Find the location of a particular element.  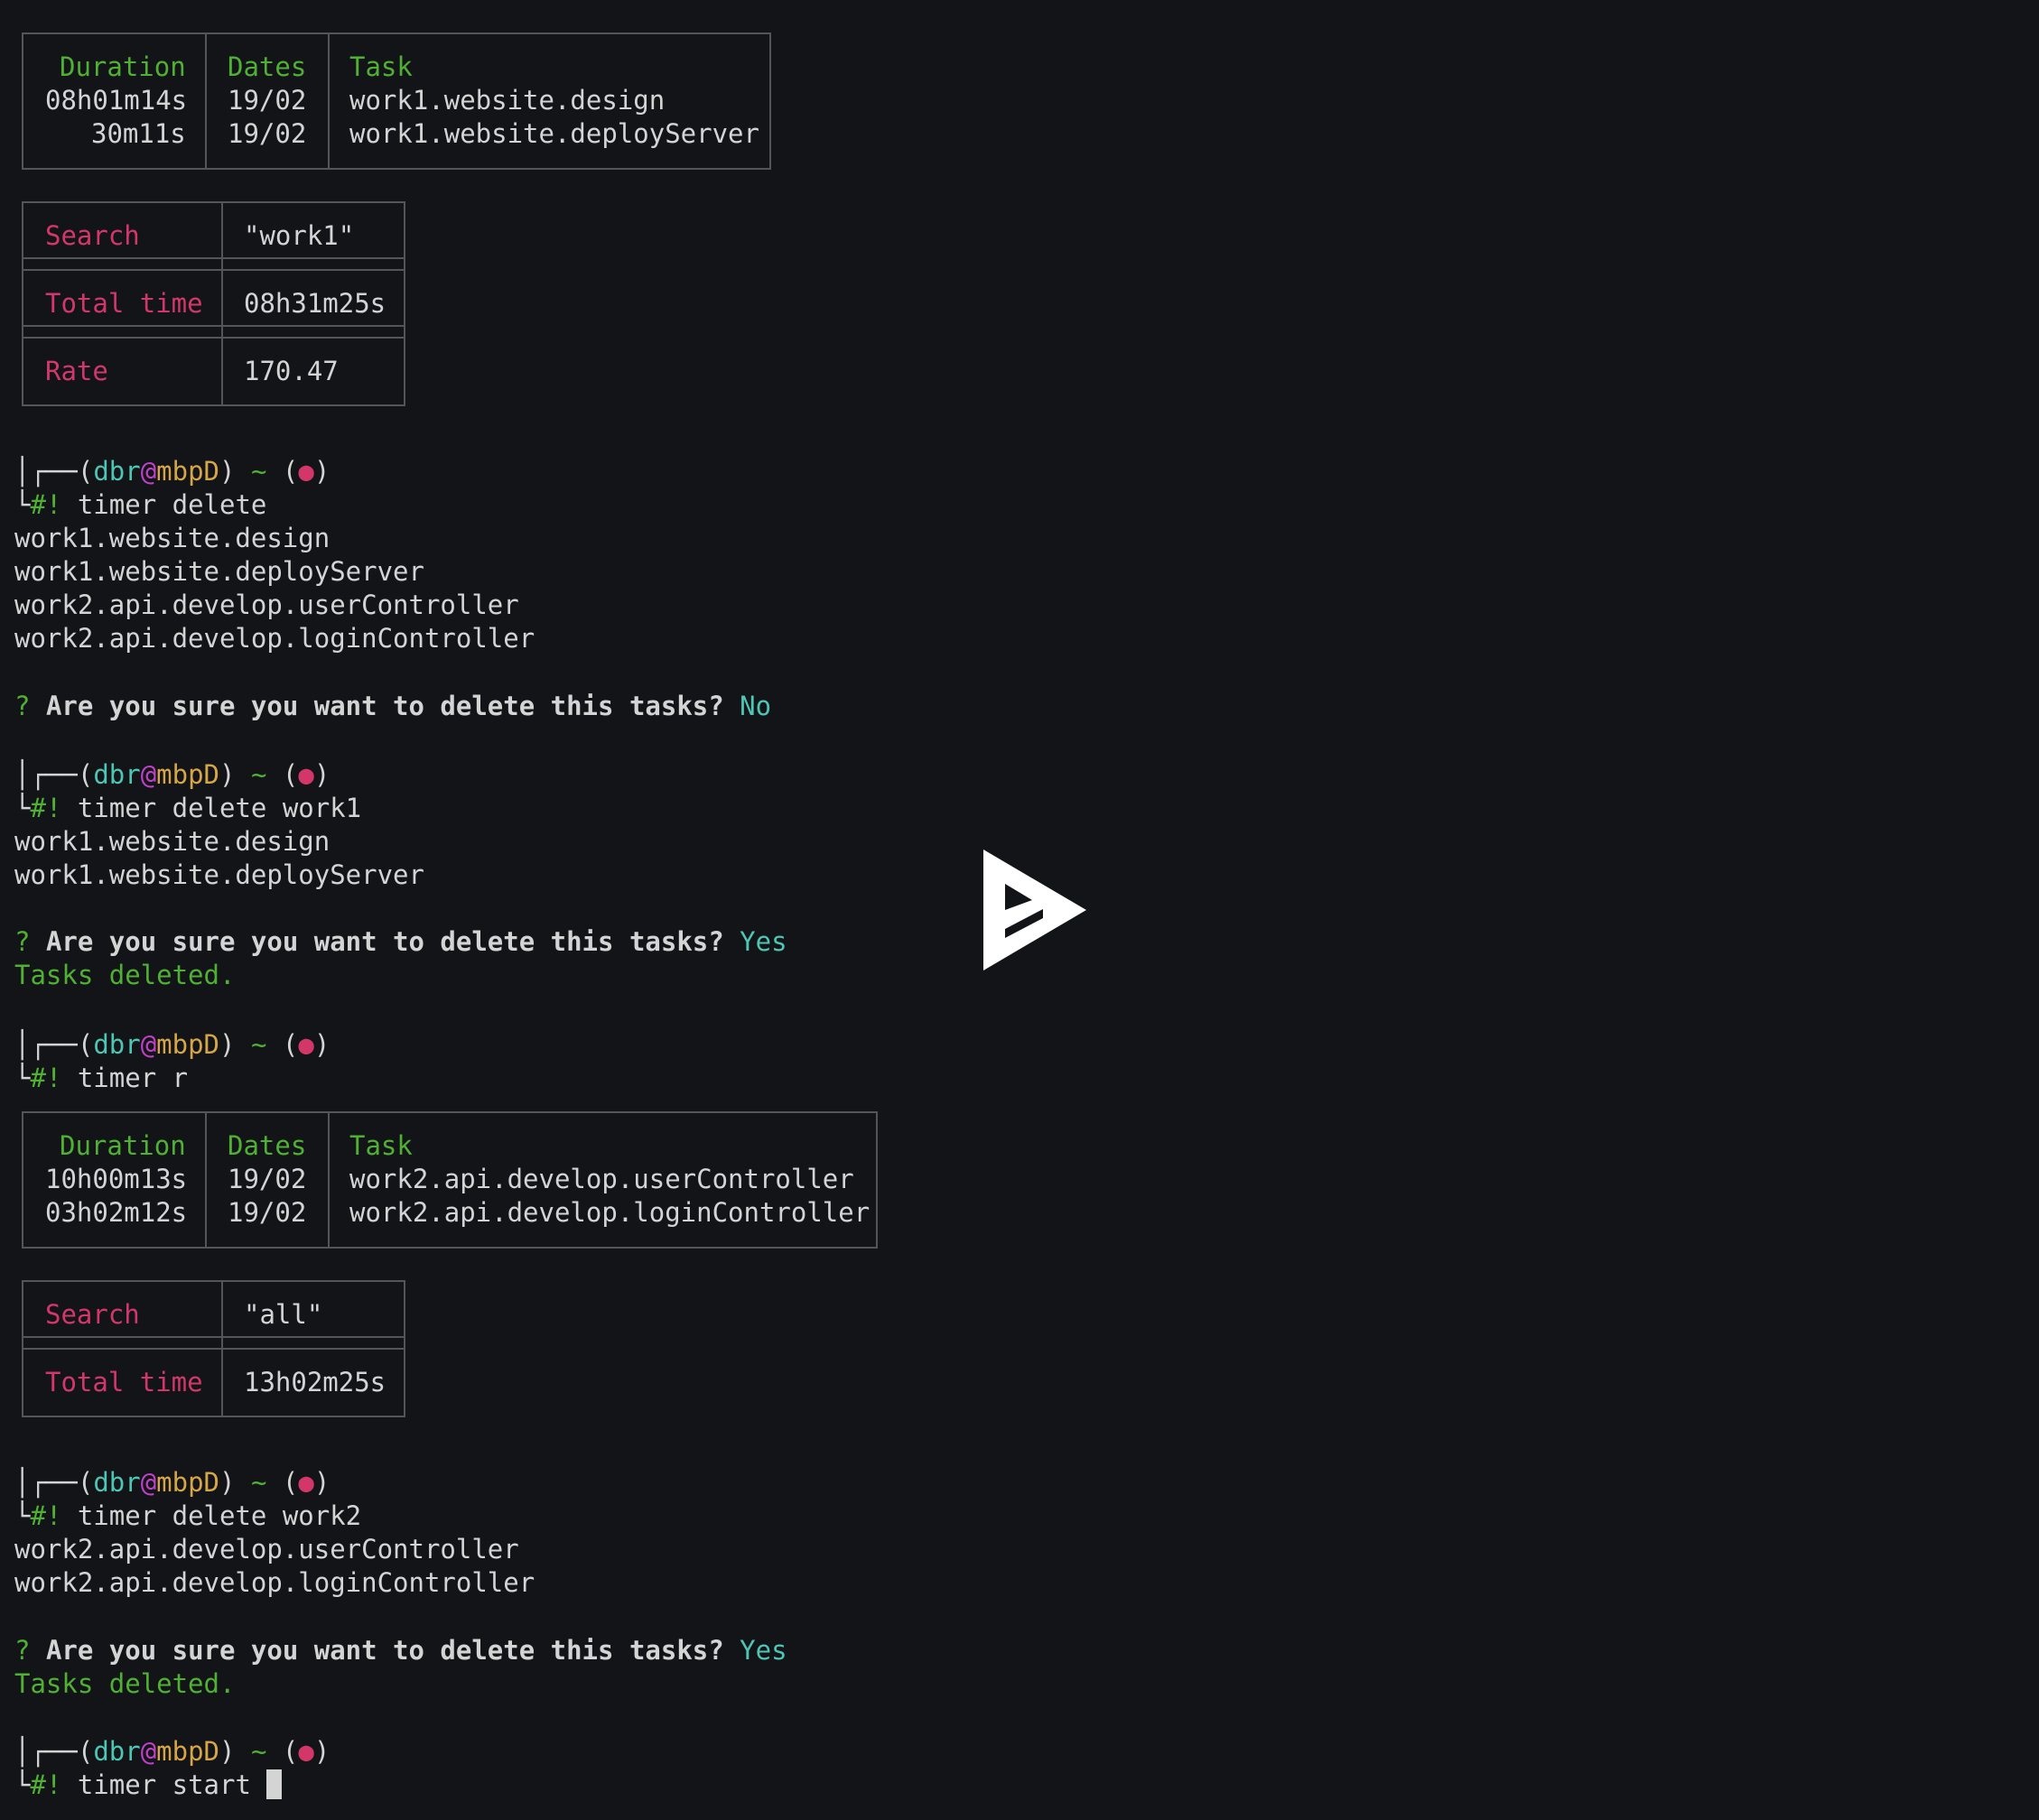

asciinema-play-logo-icon is located at coordinates (1036, 910).